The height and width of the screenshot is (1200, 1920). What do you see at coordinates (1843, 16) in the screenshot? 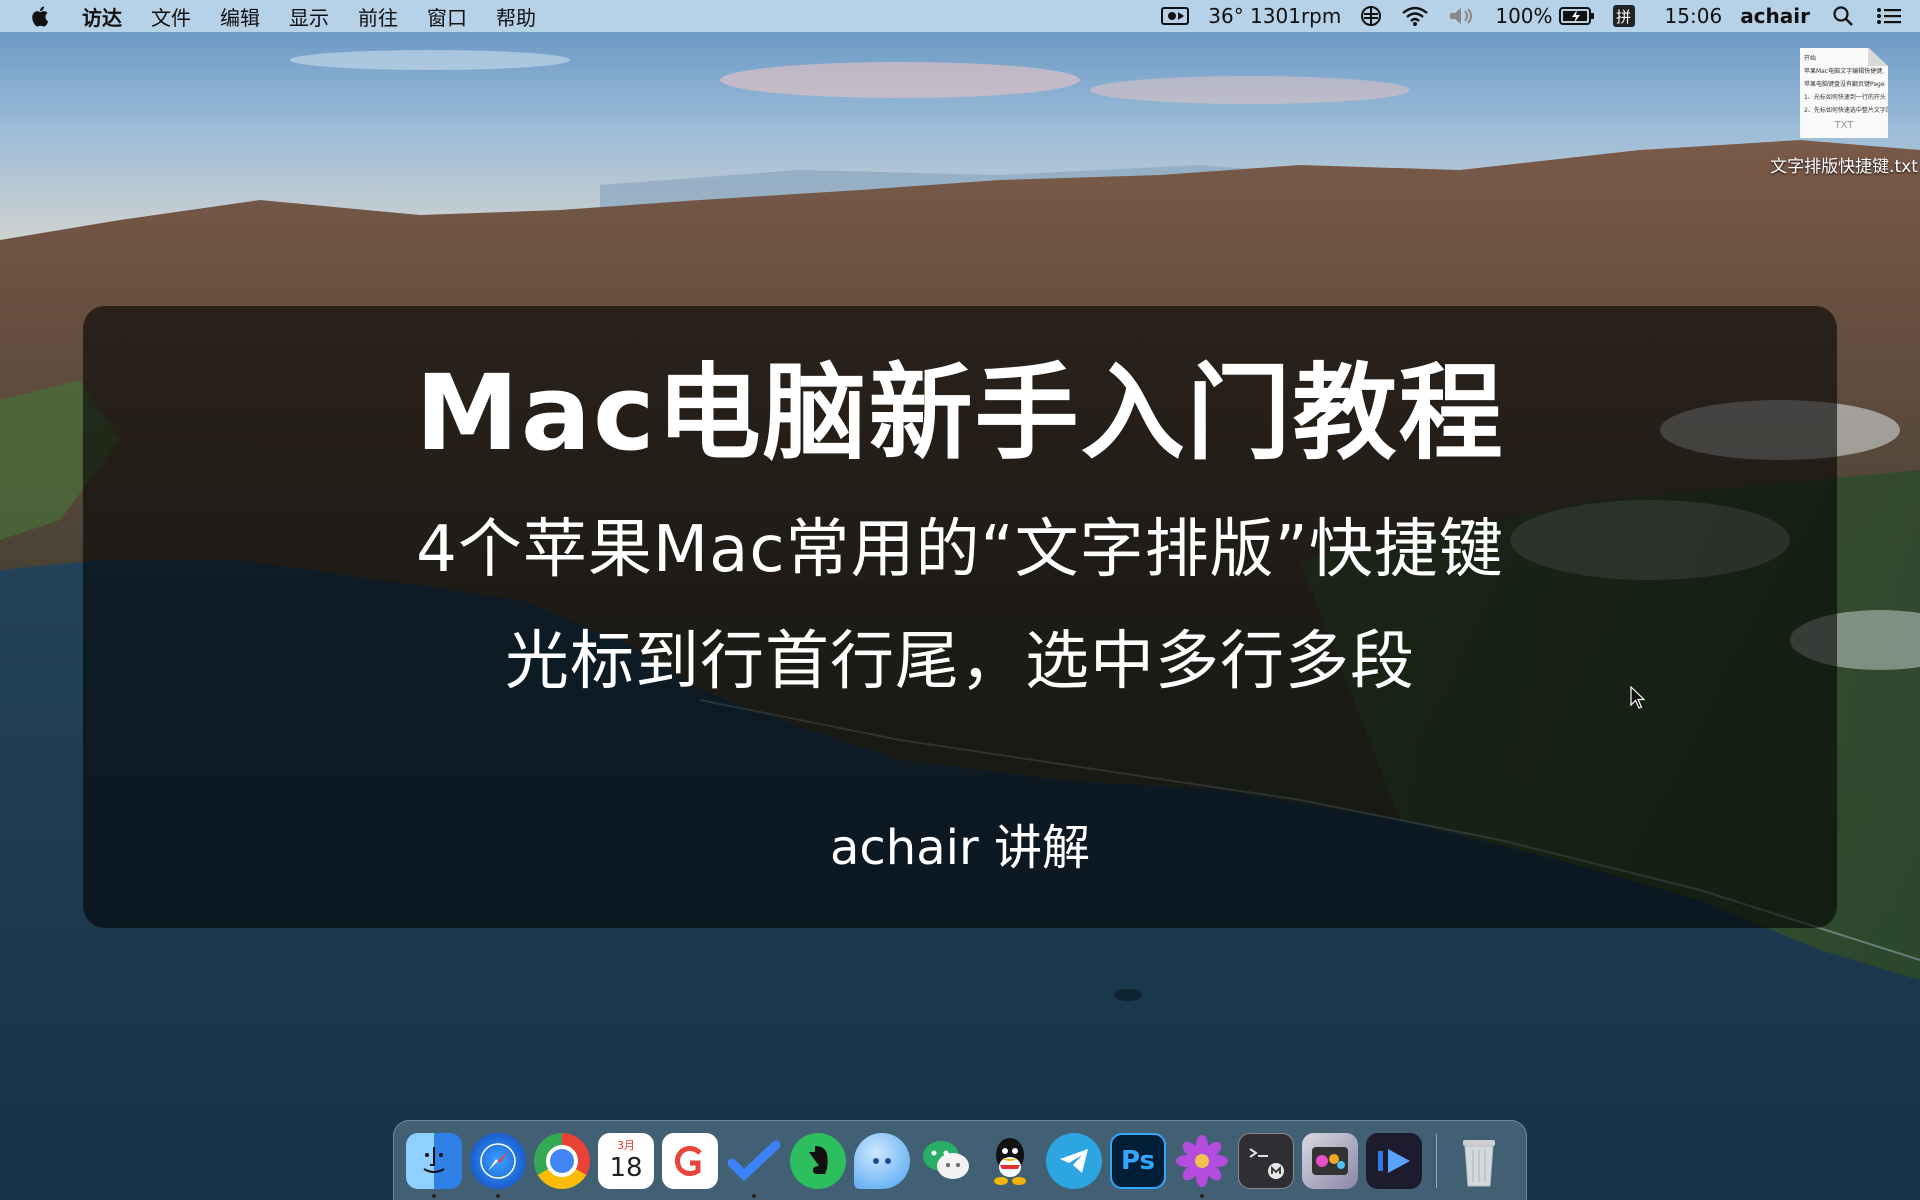
I see `search-icon` at bounding box center [1843, 16].